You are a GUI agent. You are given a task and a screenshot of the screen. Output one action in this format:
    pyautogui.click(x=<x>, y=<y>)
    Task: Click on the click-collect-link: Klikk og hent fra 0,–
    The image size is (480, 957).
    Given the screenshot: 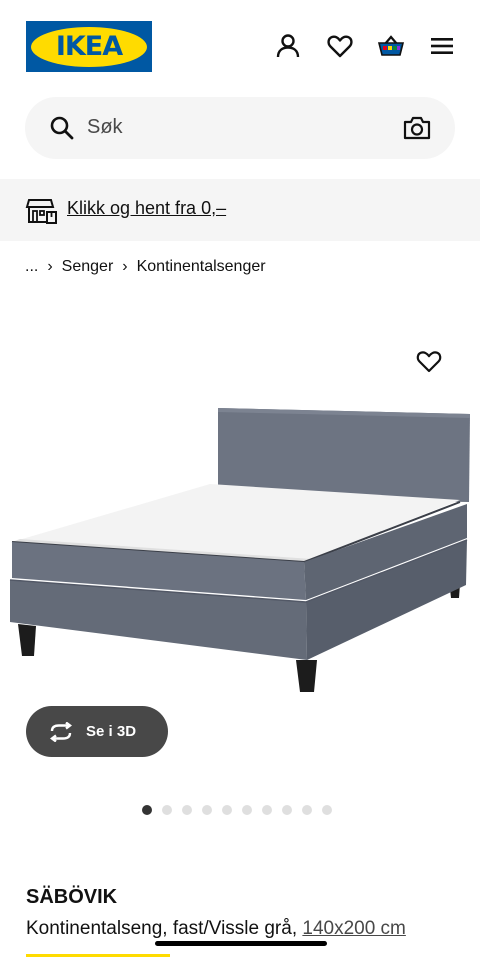 What is the action you would take?
    pyautogui.click(x=146, y=208)
    